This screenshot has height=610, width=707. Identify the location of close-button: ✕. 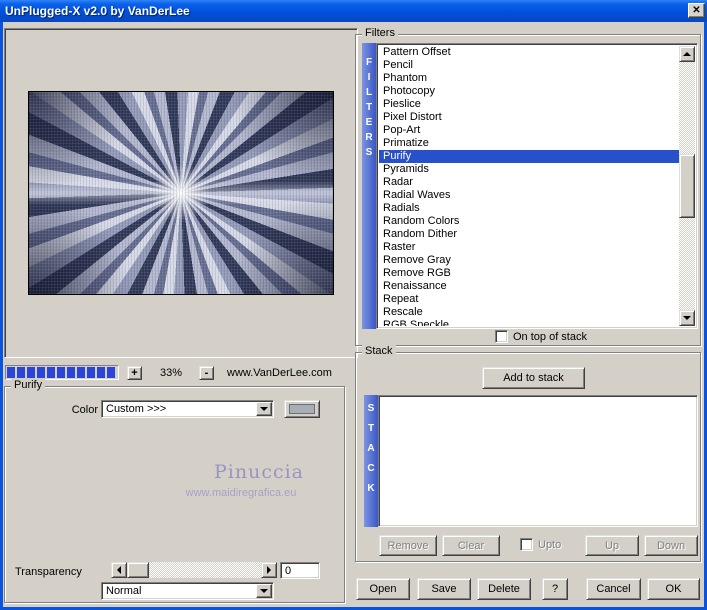
(696, 10).